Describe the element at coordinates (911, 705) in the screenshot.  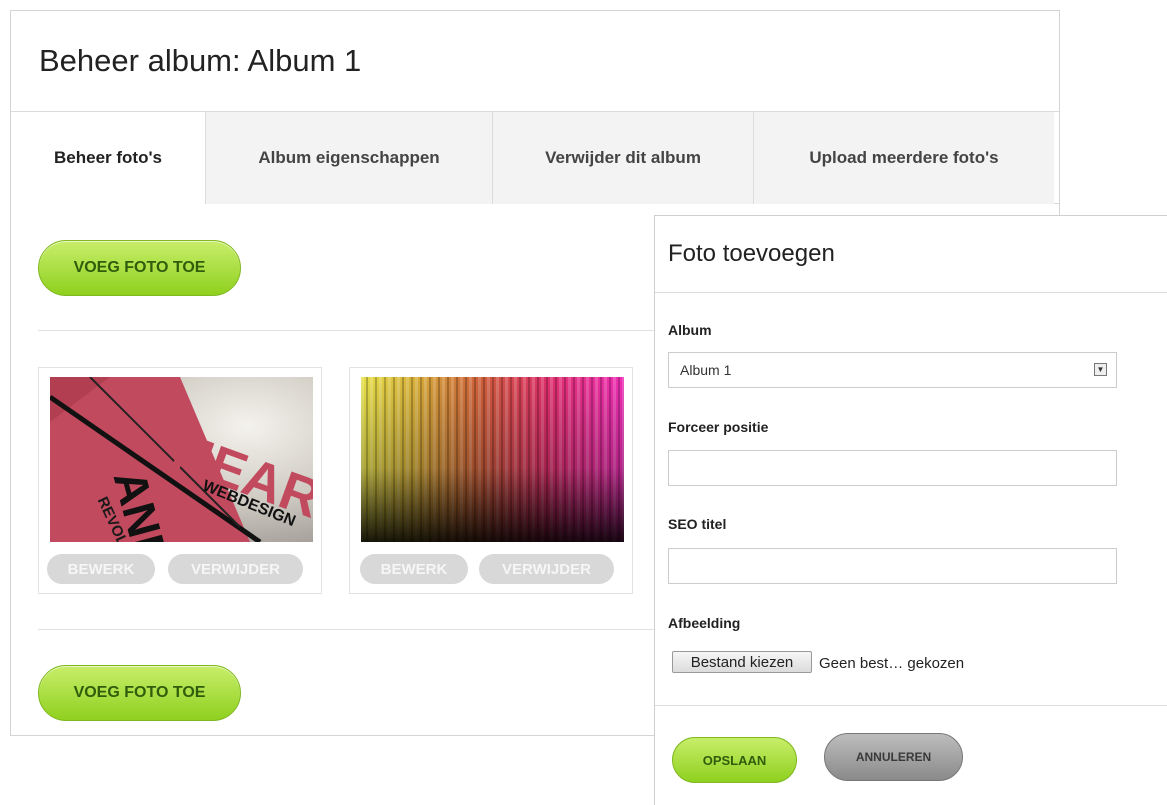
I see `dialog-footer-divider` at that location.